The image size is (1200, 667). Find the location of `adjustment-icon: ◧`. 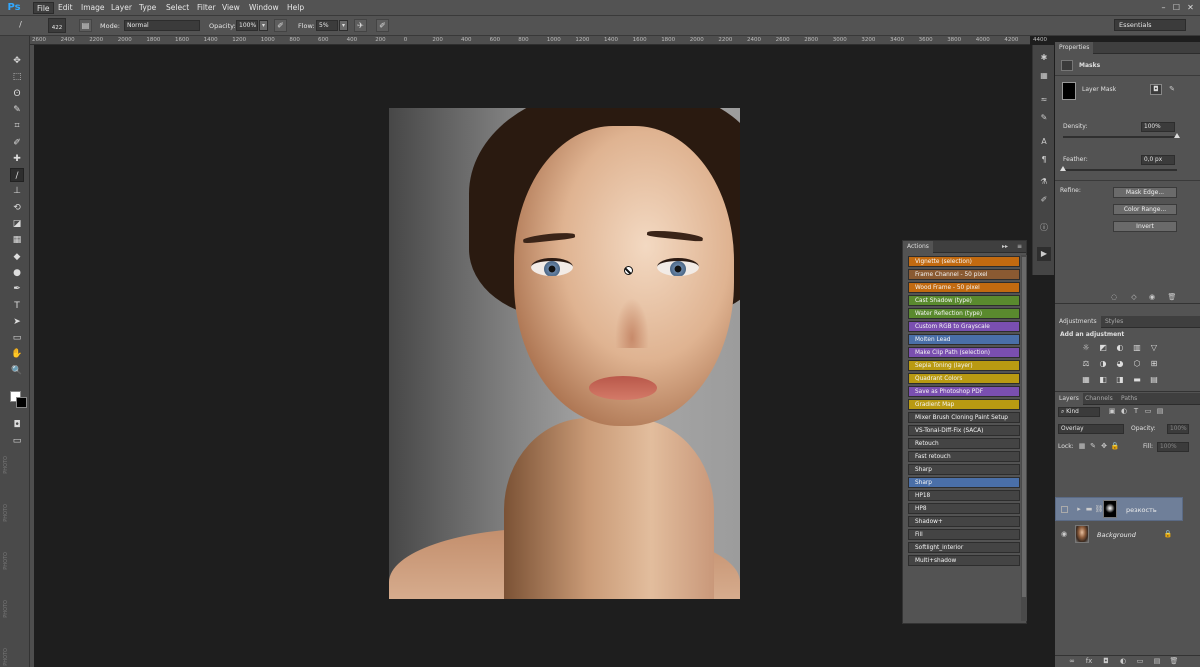

adjustment-icon: ◧ is located at coordinates (1103, 379).